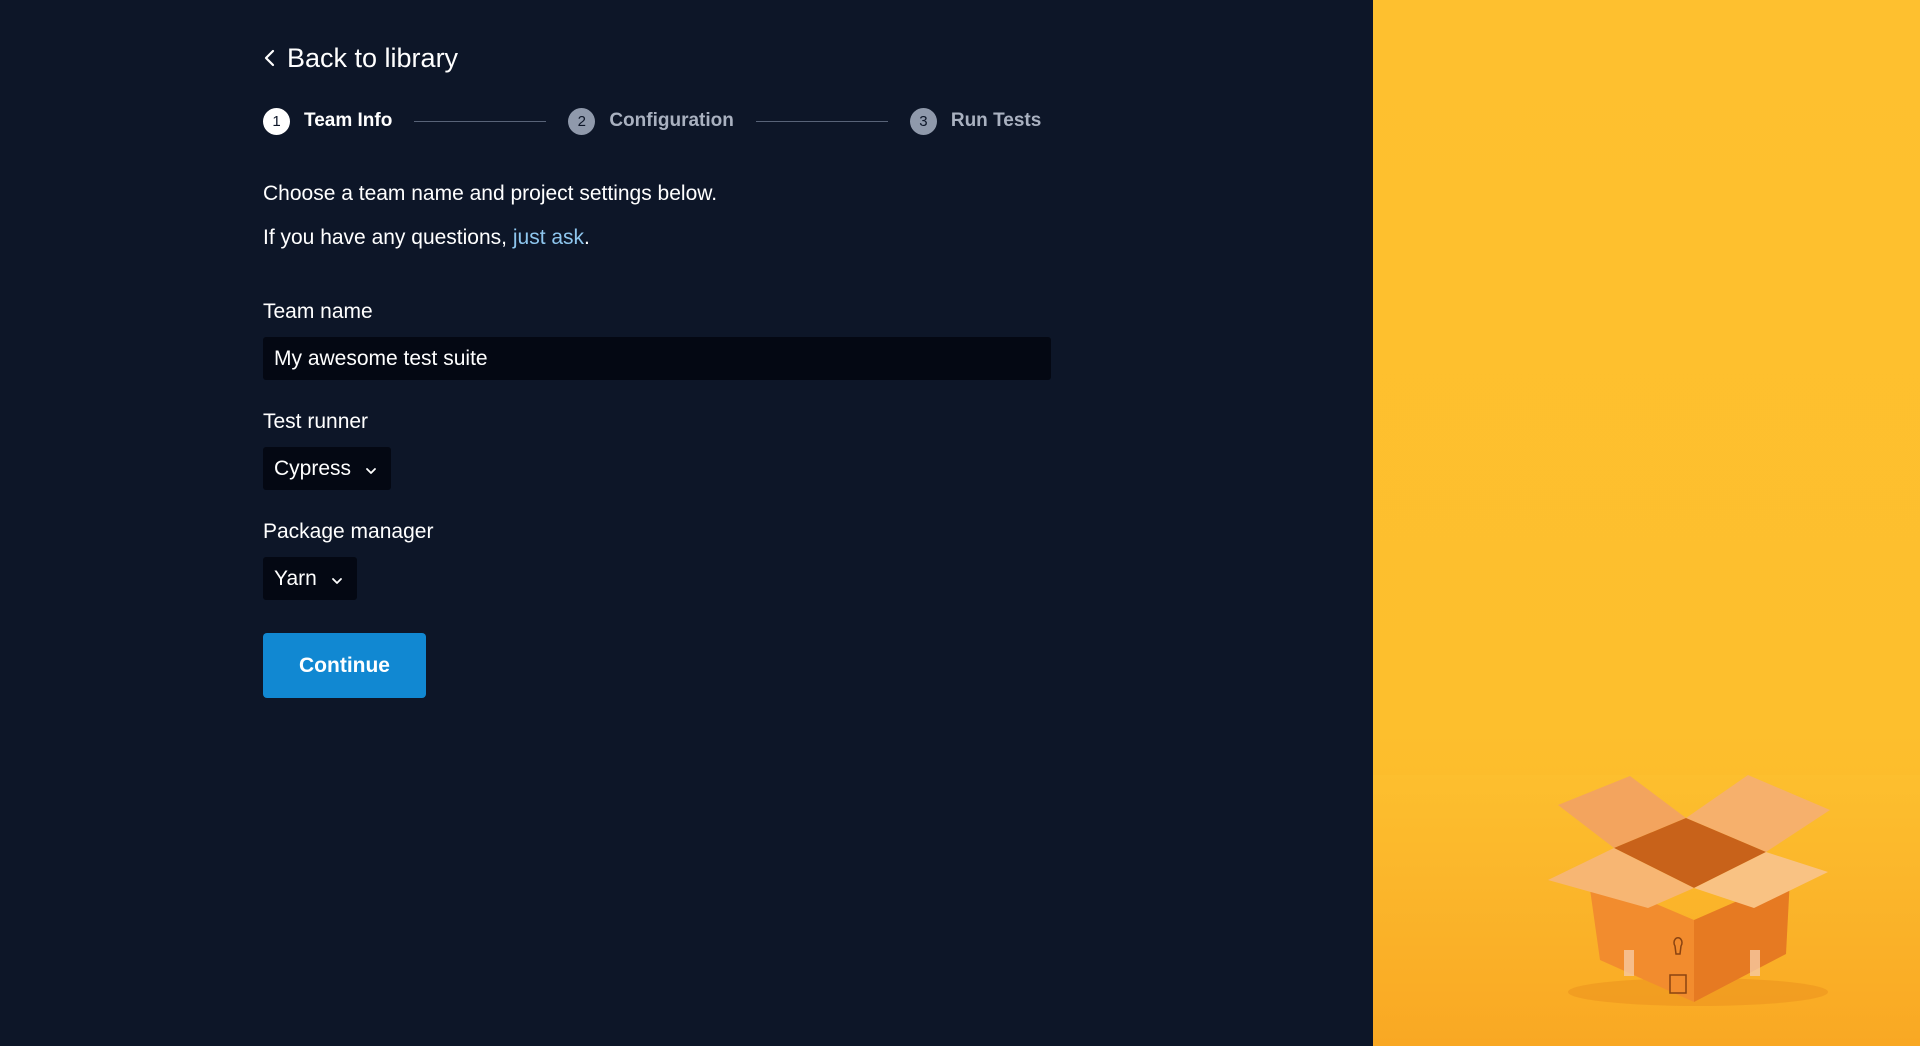  I want to click on test-runner-label: Test runner, so click(316, 421).